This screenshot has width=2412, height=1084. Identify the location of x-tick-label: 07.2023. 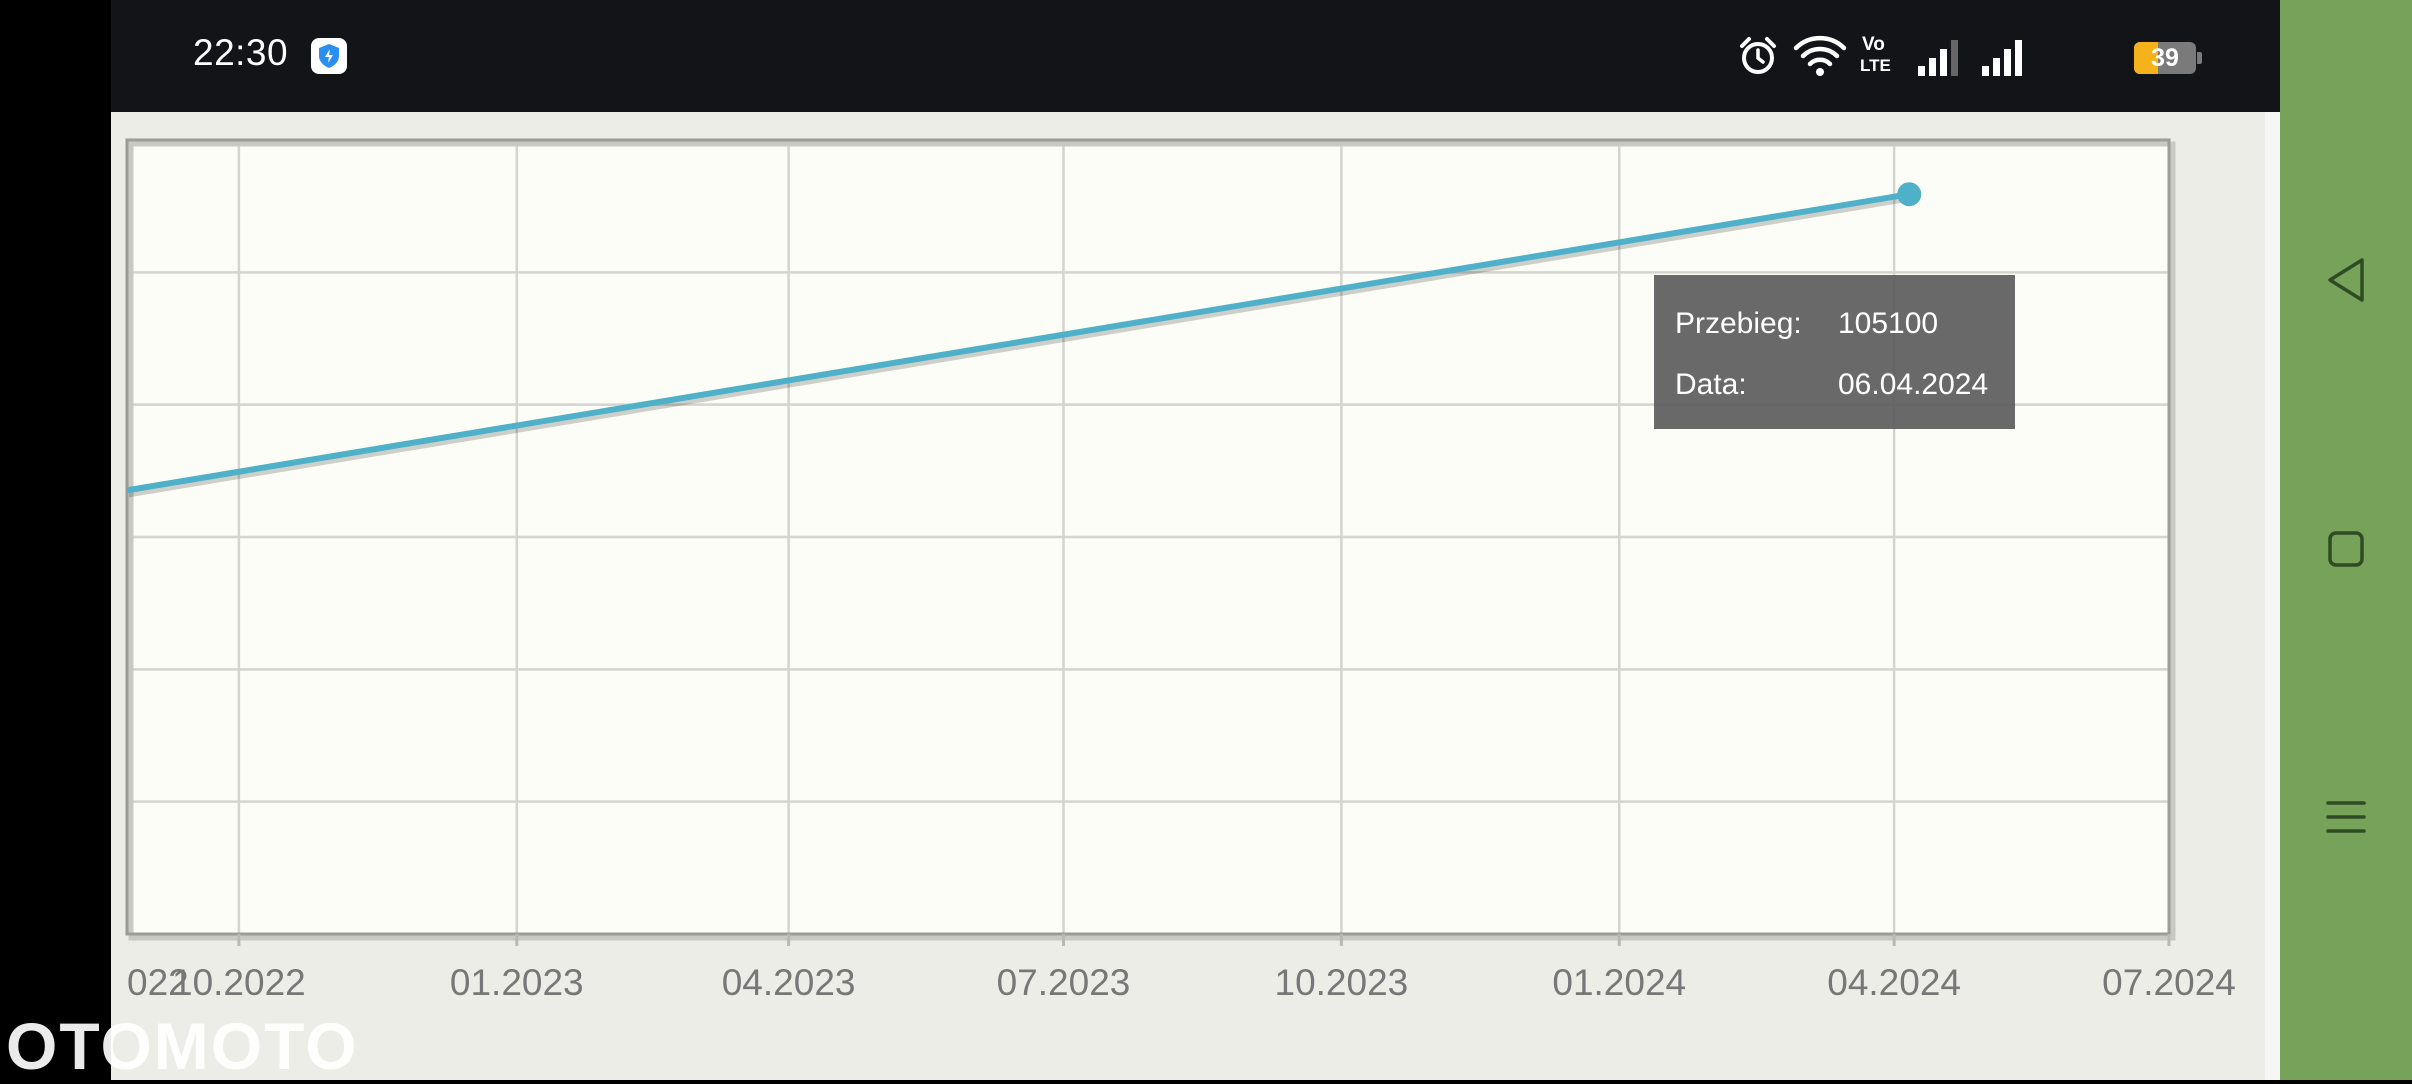
(1064, 982).